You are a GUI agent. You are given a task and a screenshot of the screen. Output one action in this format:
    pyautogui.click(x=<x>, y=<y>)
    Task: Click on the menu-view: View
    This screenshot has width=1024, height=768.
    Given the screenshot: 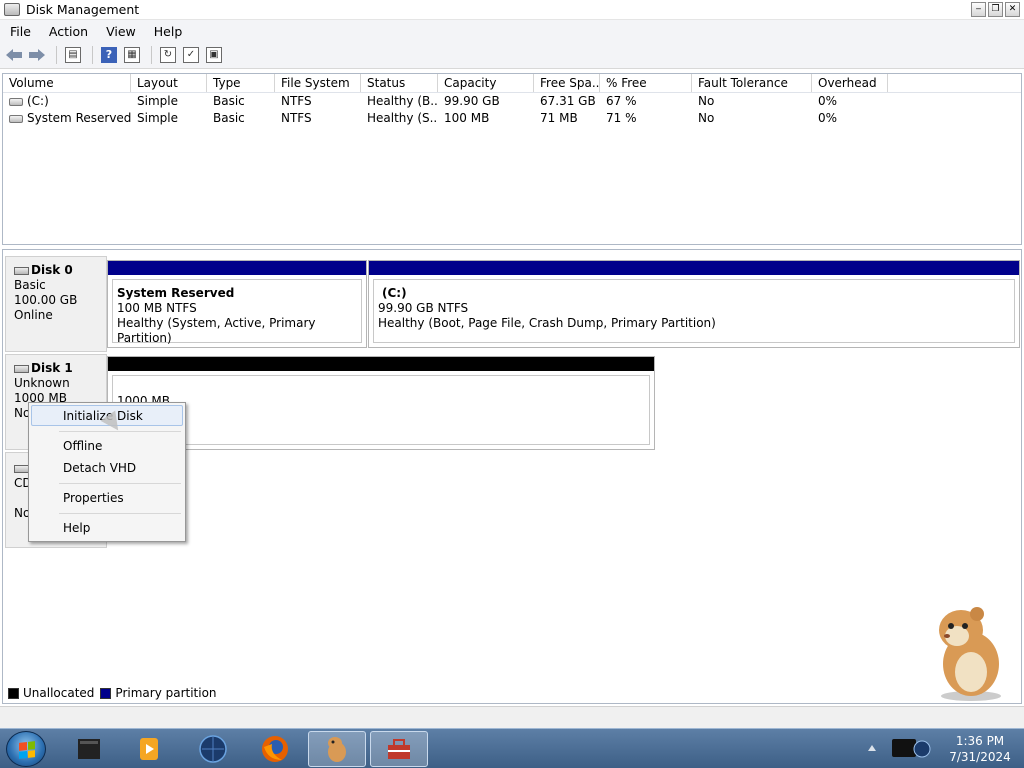 What is the action you would take?
    pyautogui.click(x=120, y=31)
    